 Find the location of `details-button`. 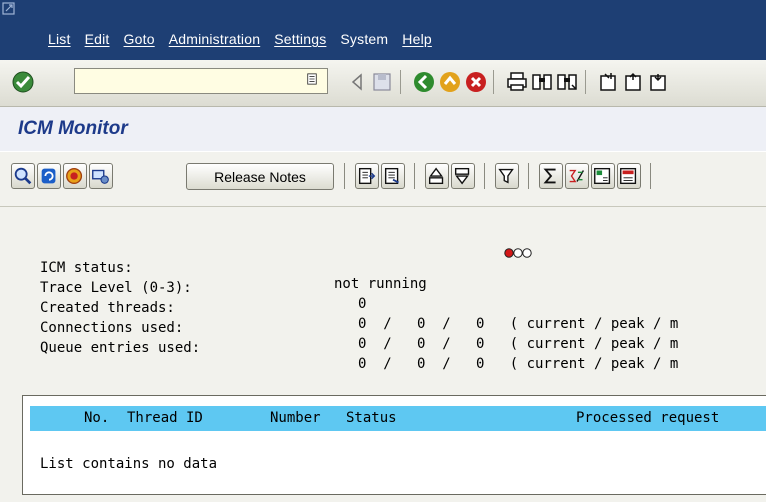

details-button is located at coordinates (393, 176).